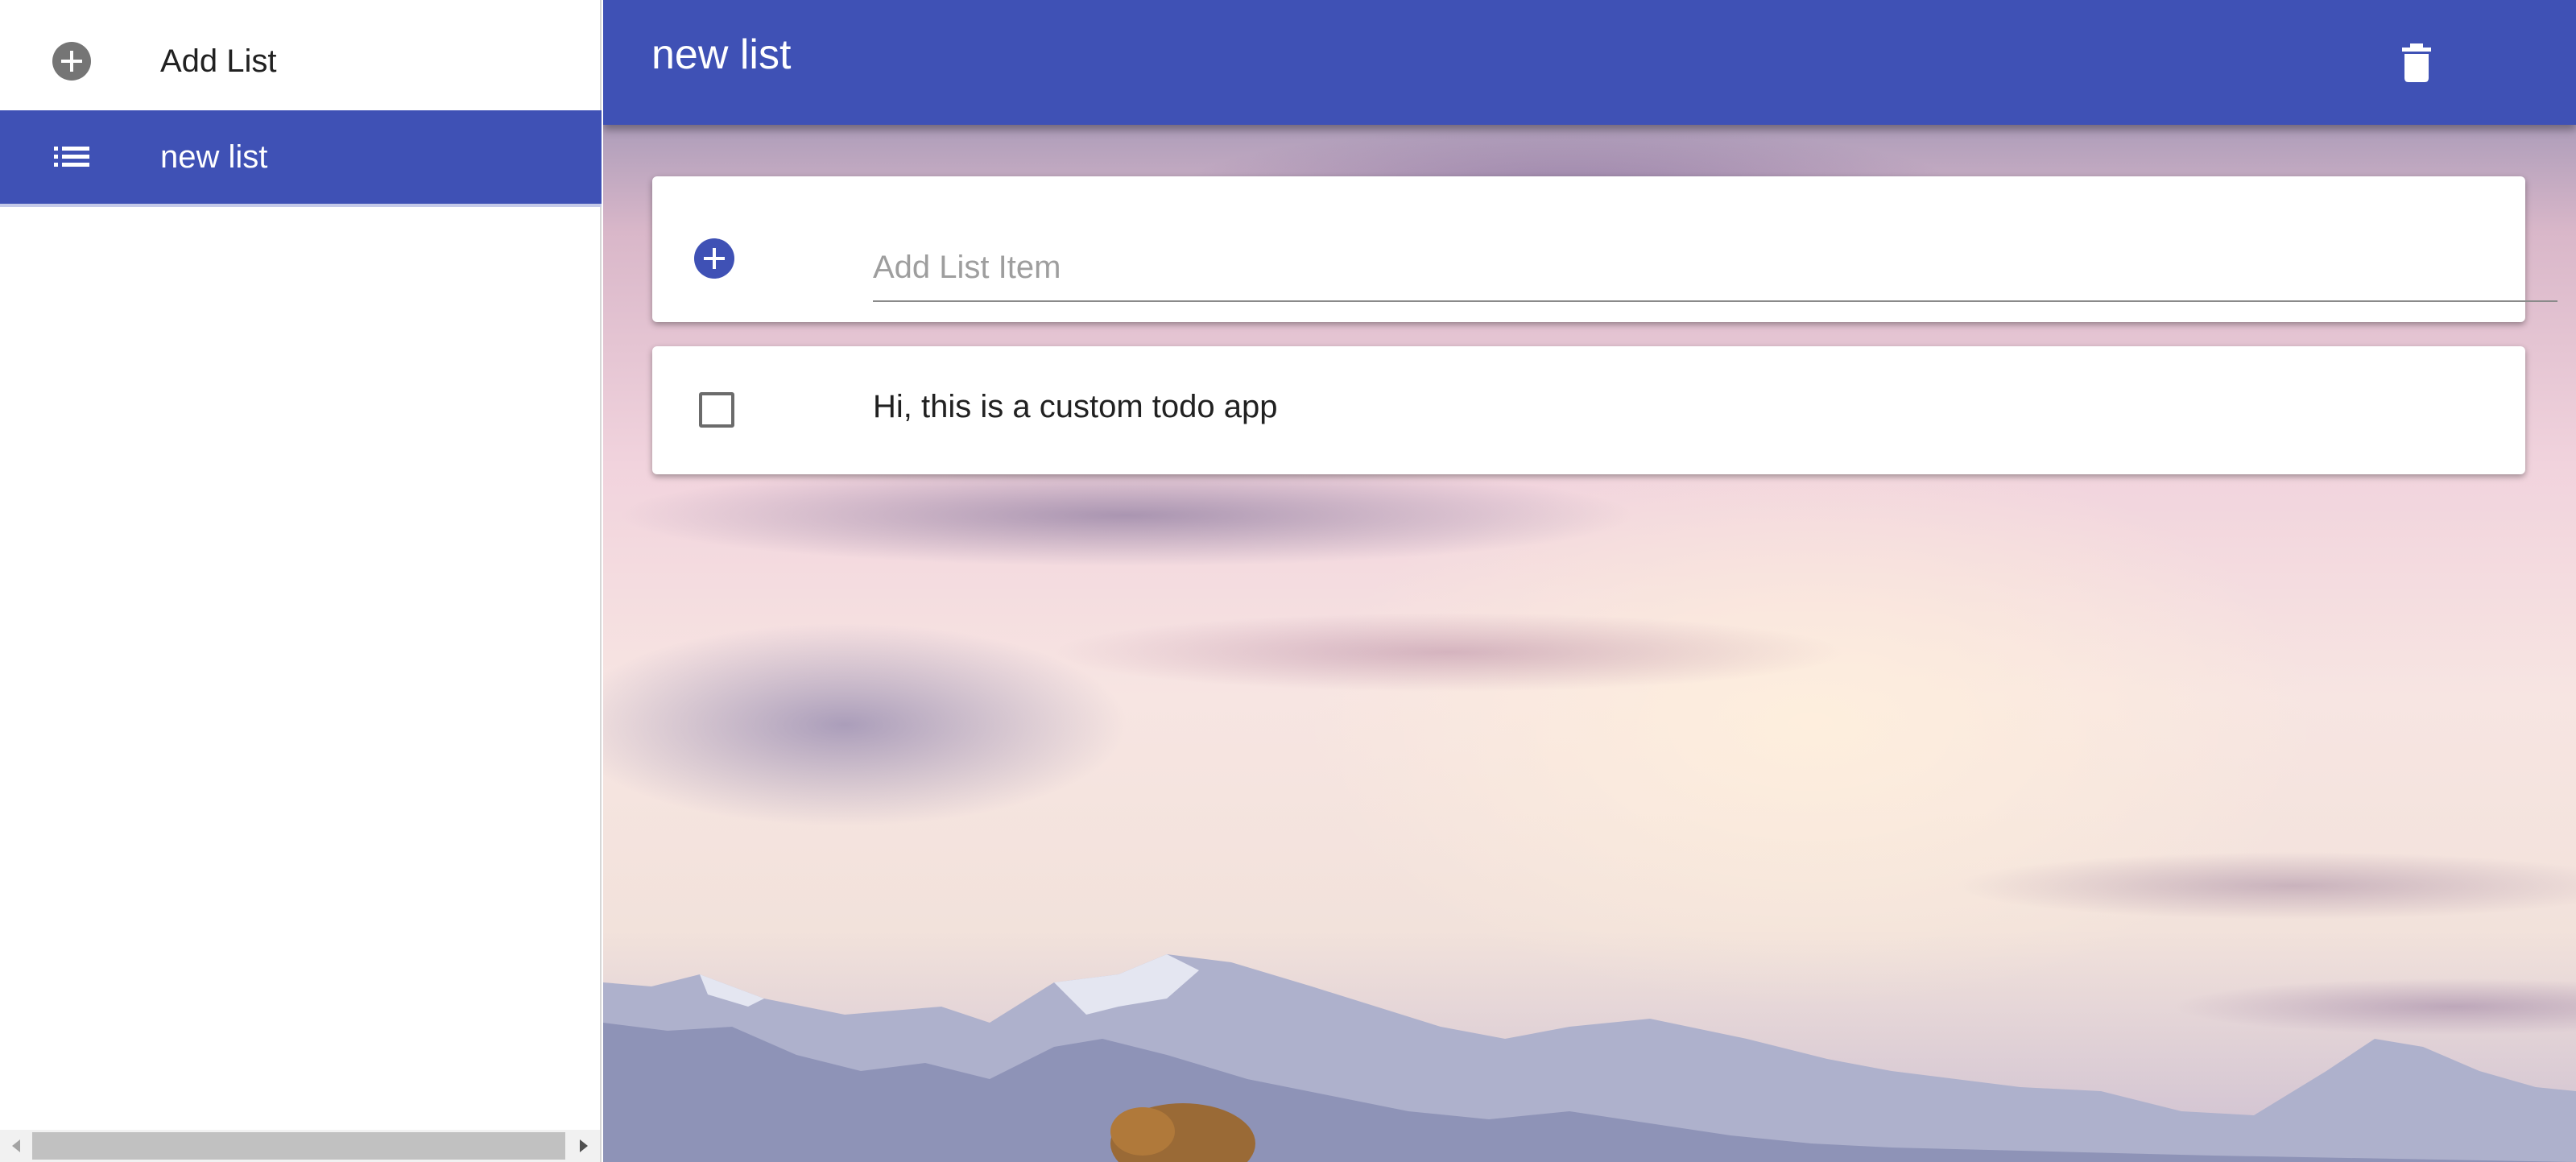 The height and width of the screenshot is (1162, 2576). I want to click on trash-icon, so click(2416, 62).